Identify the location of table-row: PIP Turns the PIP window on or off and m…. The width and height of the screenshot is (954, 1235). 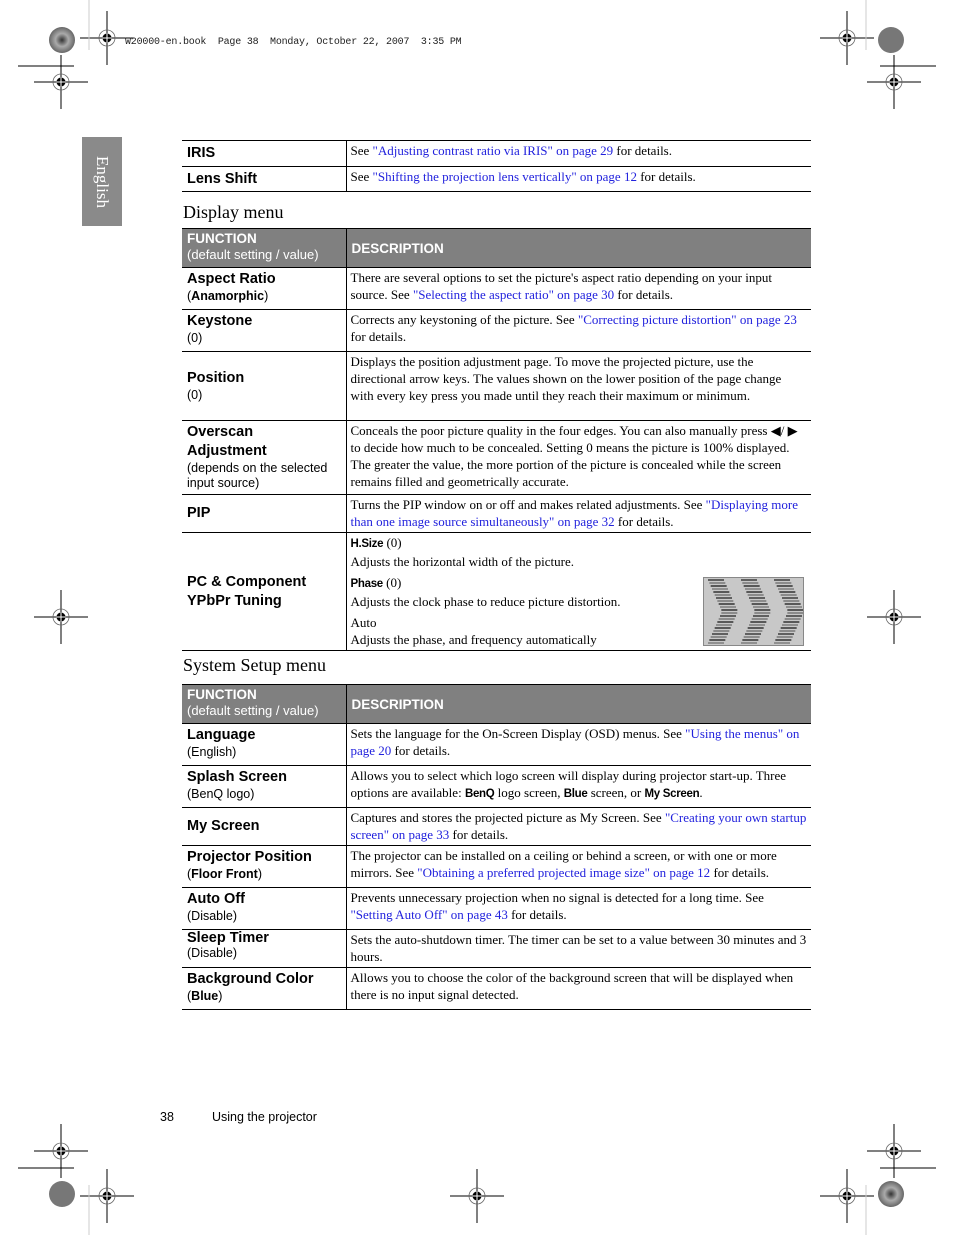
(496, 513).